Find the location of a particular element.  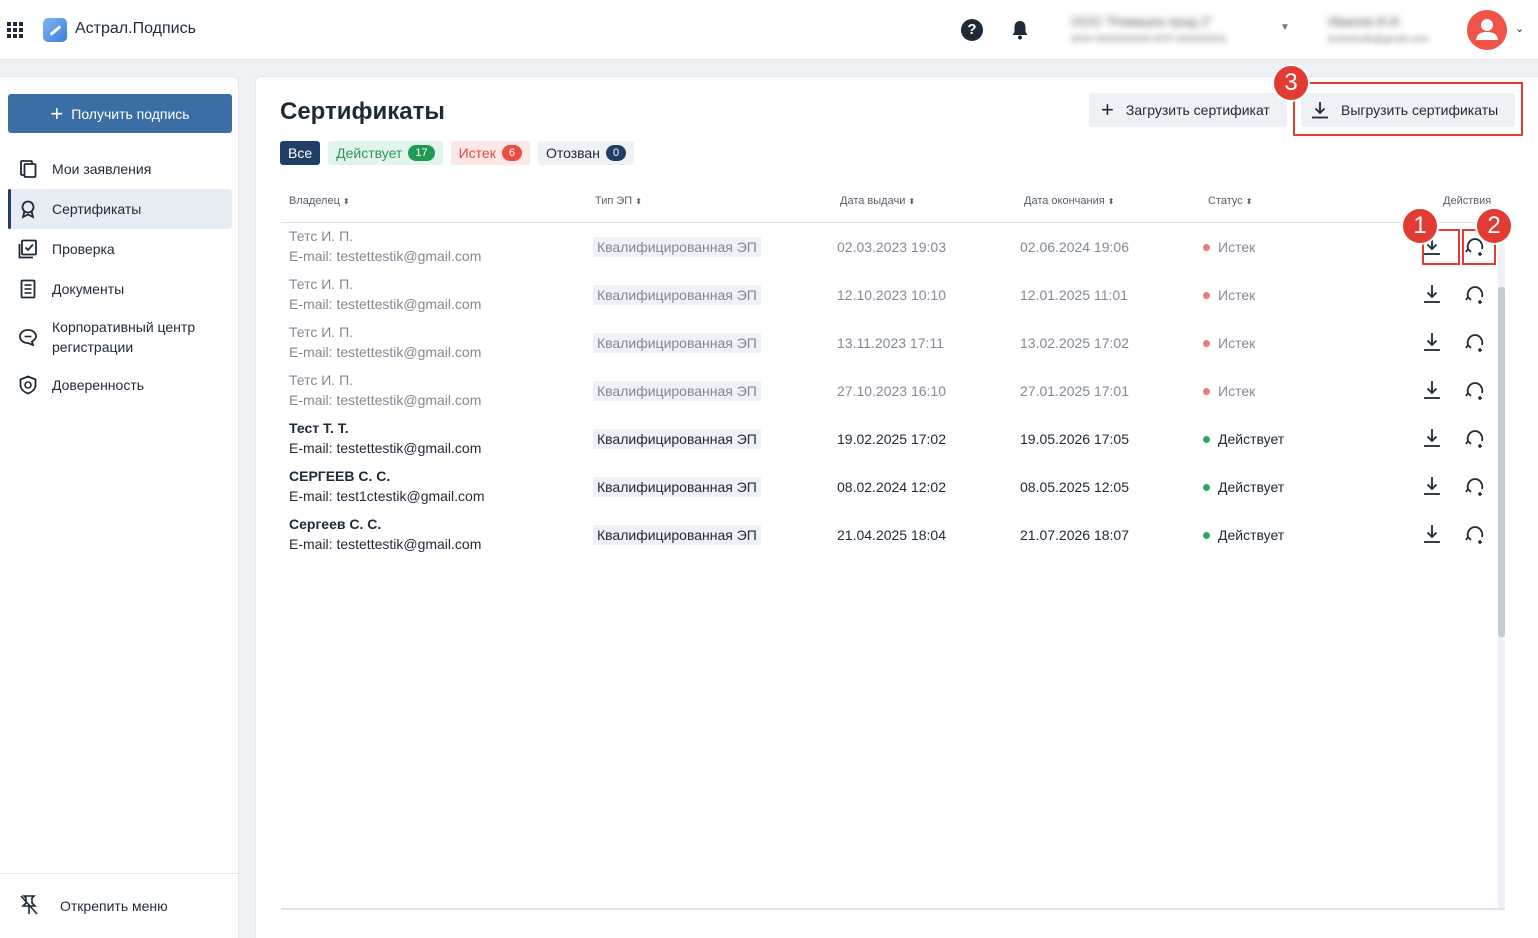

app-name: Астрал.Подпись is located at coordinates (135, 28).